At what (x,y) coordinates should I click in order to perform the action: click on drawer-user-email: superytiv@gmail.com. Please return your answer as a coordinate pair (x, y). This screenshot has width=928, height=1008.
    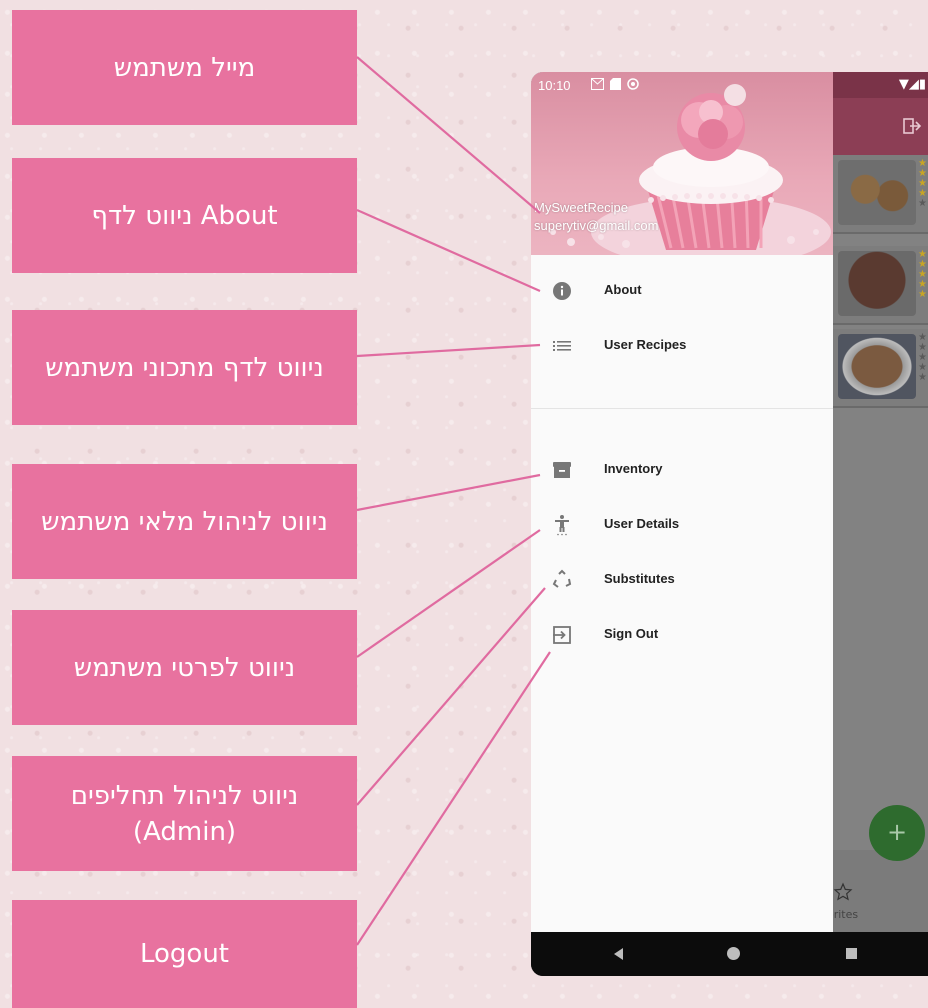
    Looking at the image, I should click on (596, 225).